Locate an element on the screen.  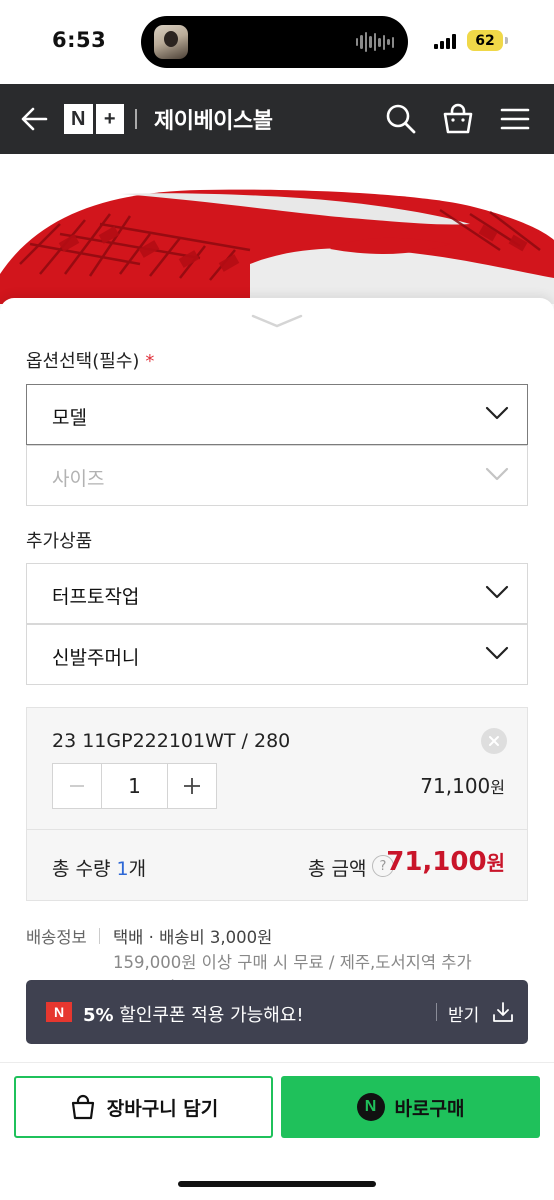
shoe-sole-image is located at coordinates (277, 229).